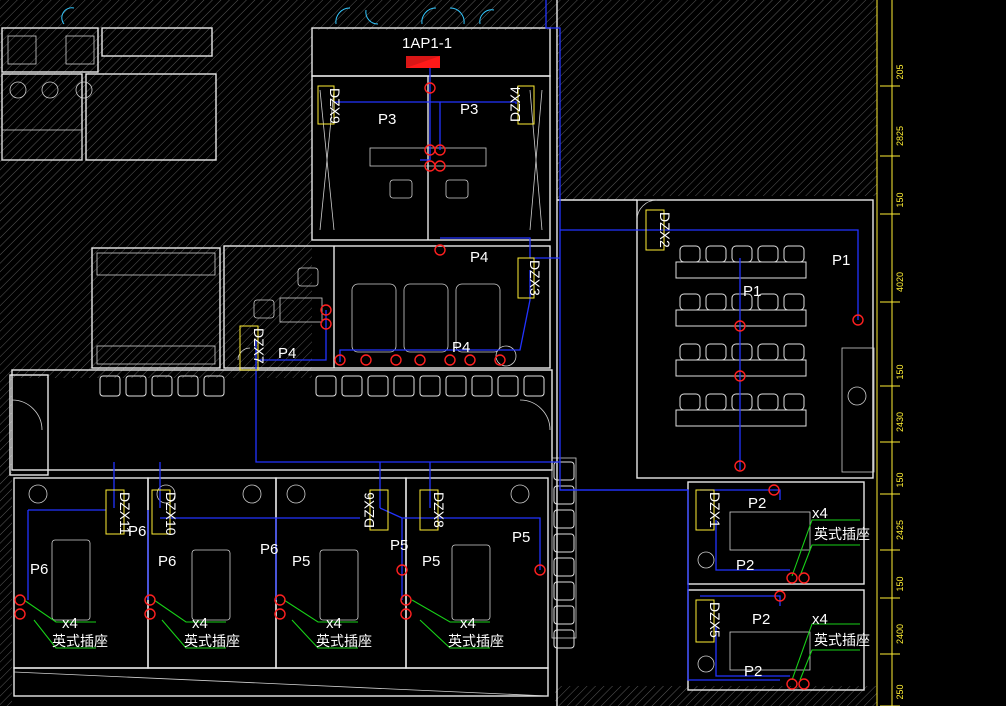 The width and height of the screenshot is (1006, 706). I want to click on panel-dzx3: DZX3, so click(530, 278).